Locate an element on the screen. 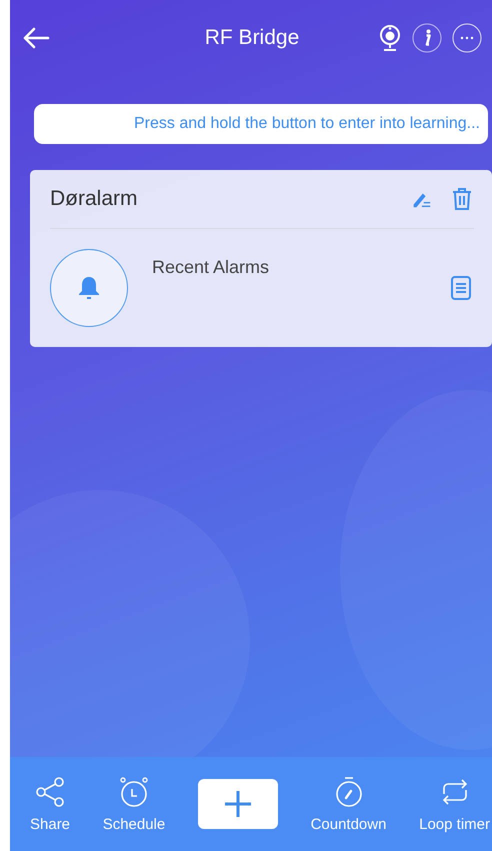  add-button is located at coordinates (238, 804).